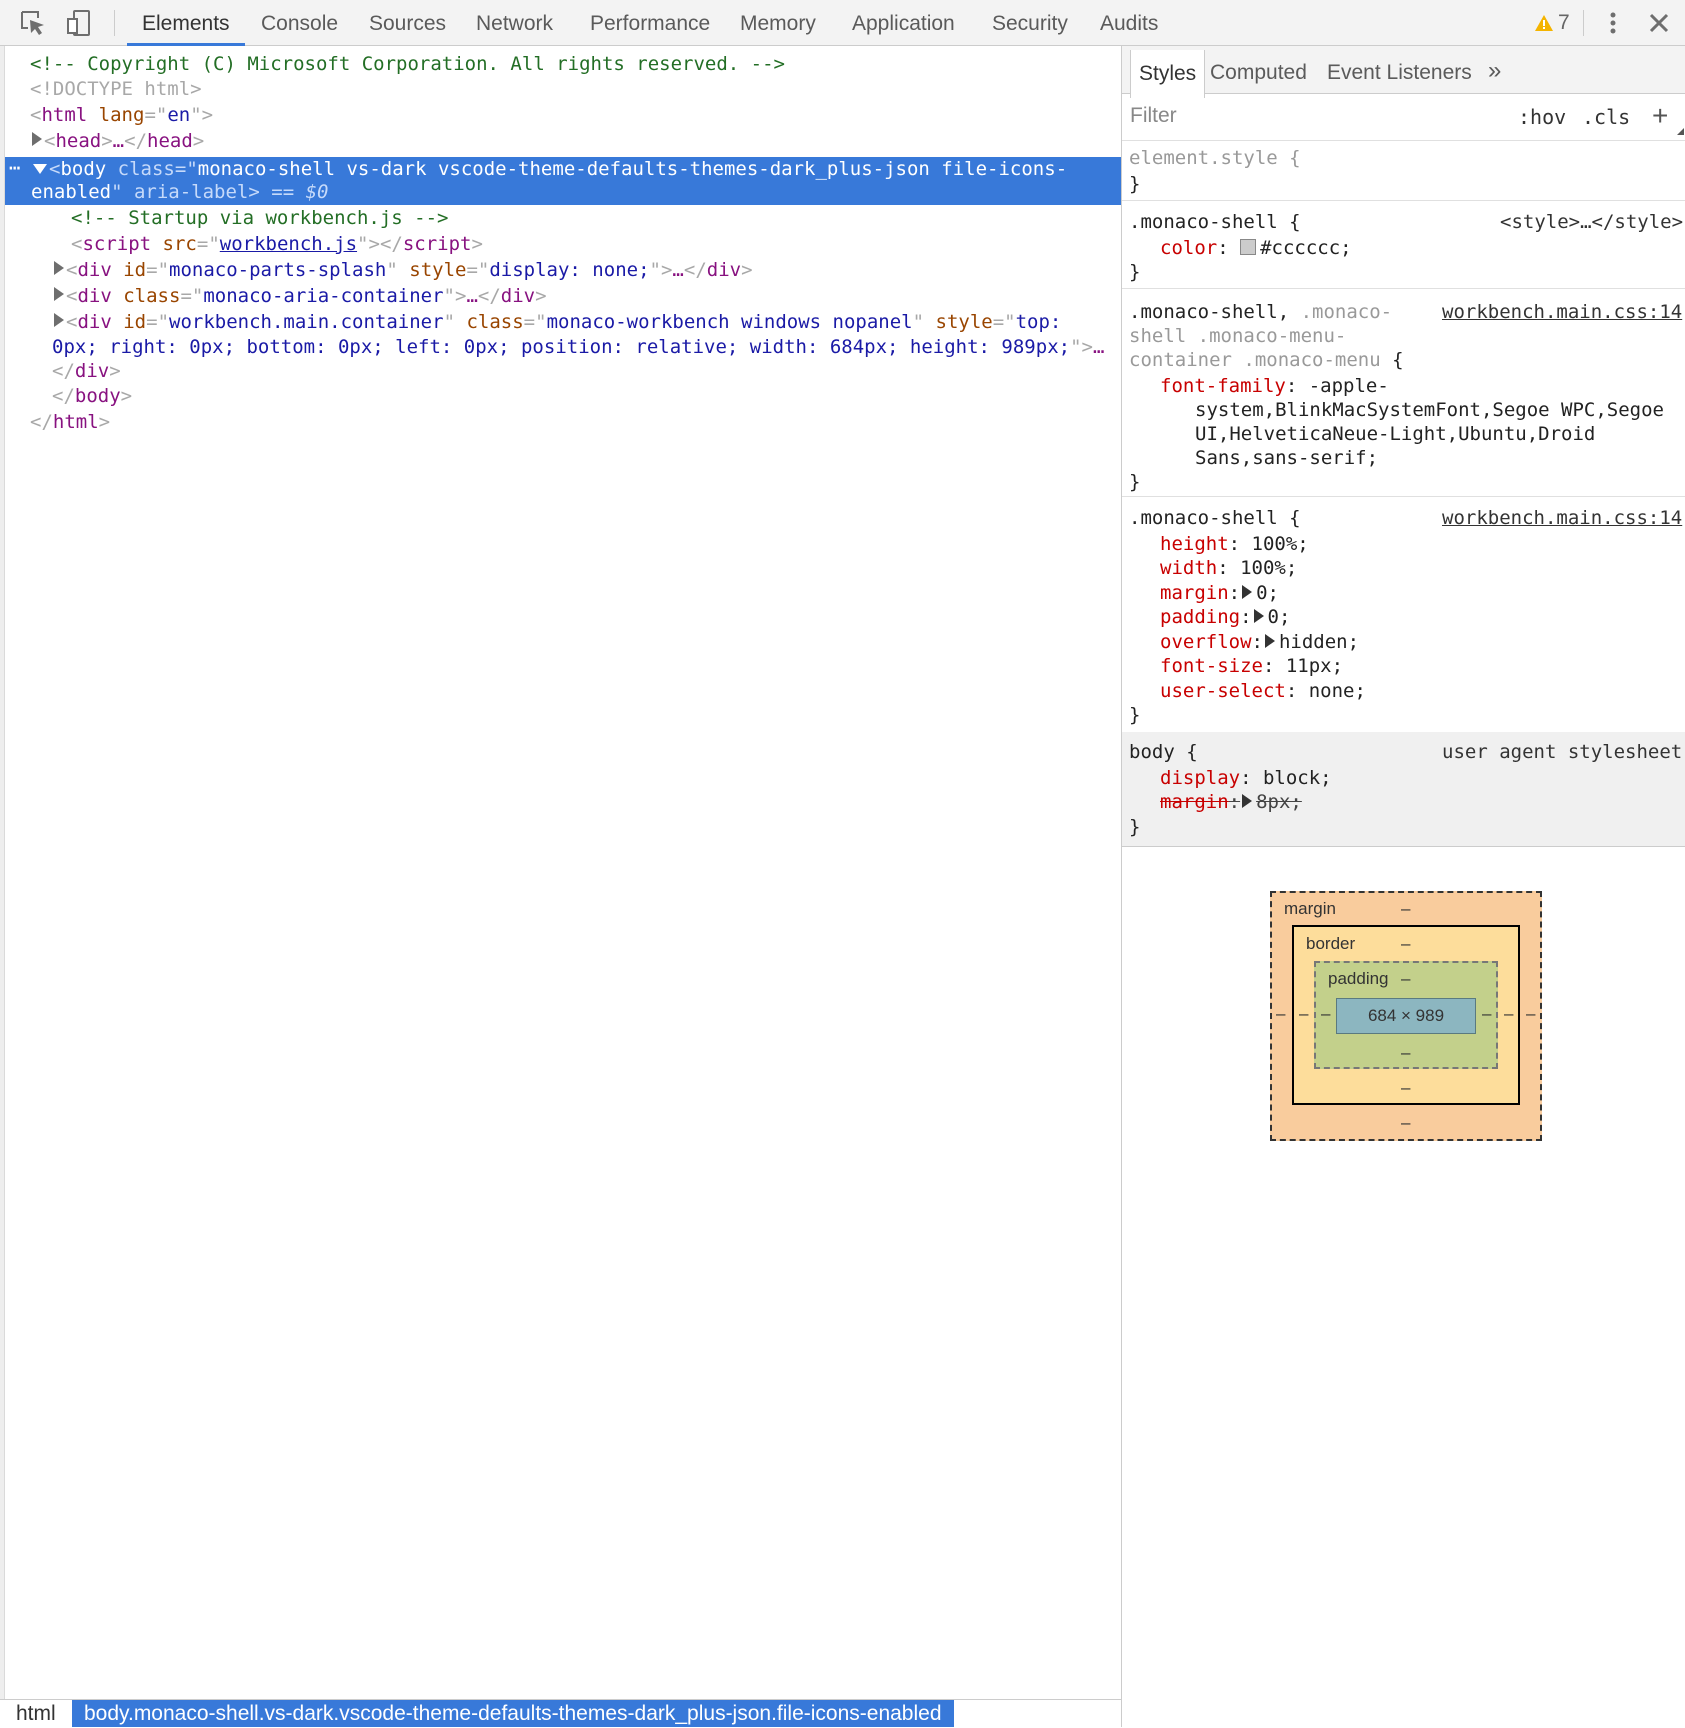 This screenshot has width=1685, height=1728. What do you see at coordinates (1613, 23) in the screenshot?
I see `more-options-icon` at bounding box center [1613, 23].